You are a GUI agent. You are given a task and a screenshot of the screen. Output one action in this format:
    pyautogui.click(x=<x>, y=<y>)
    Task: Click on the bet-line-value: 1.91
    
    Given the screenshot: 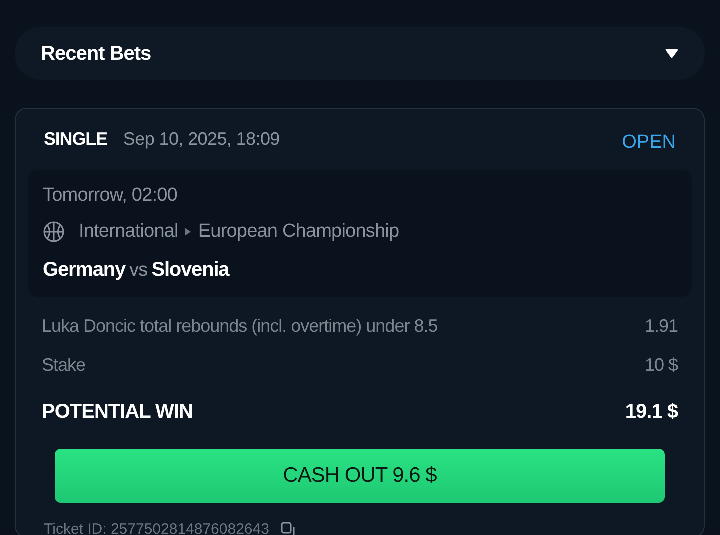 What is the action you would take?
    pyautogui.click(x=661, y=326)
    